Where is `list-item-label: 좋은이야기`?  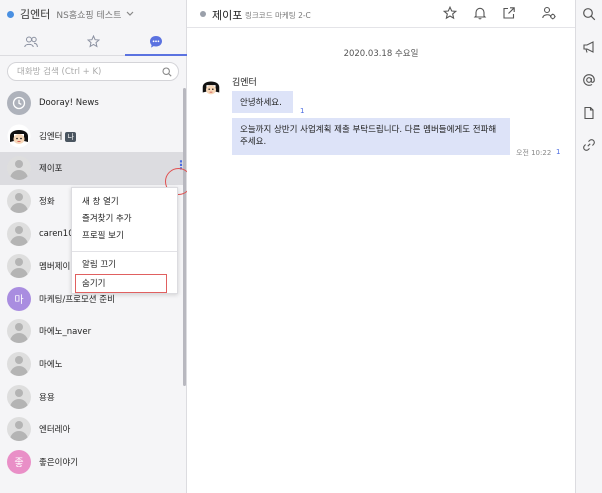 list-item-label: 좋은이야기 is located at coordinates (59, 462).